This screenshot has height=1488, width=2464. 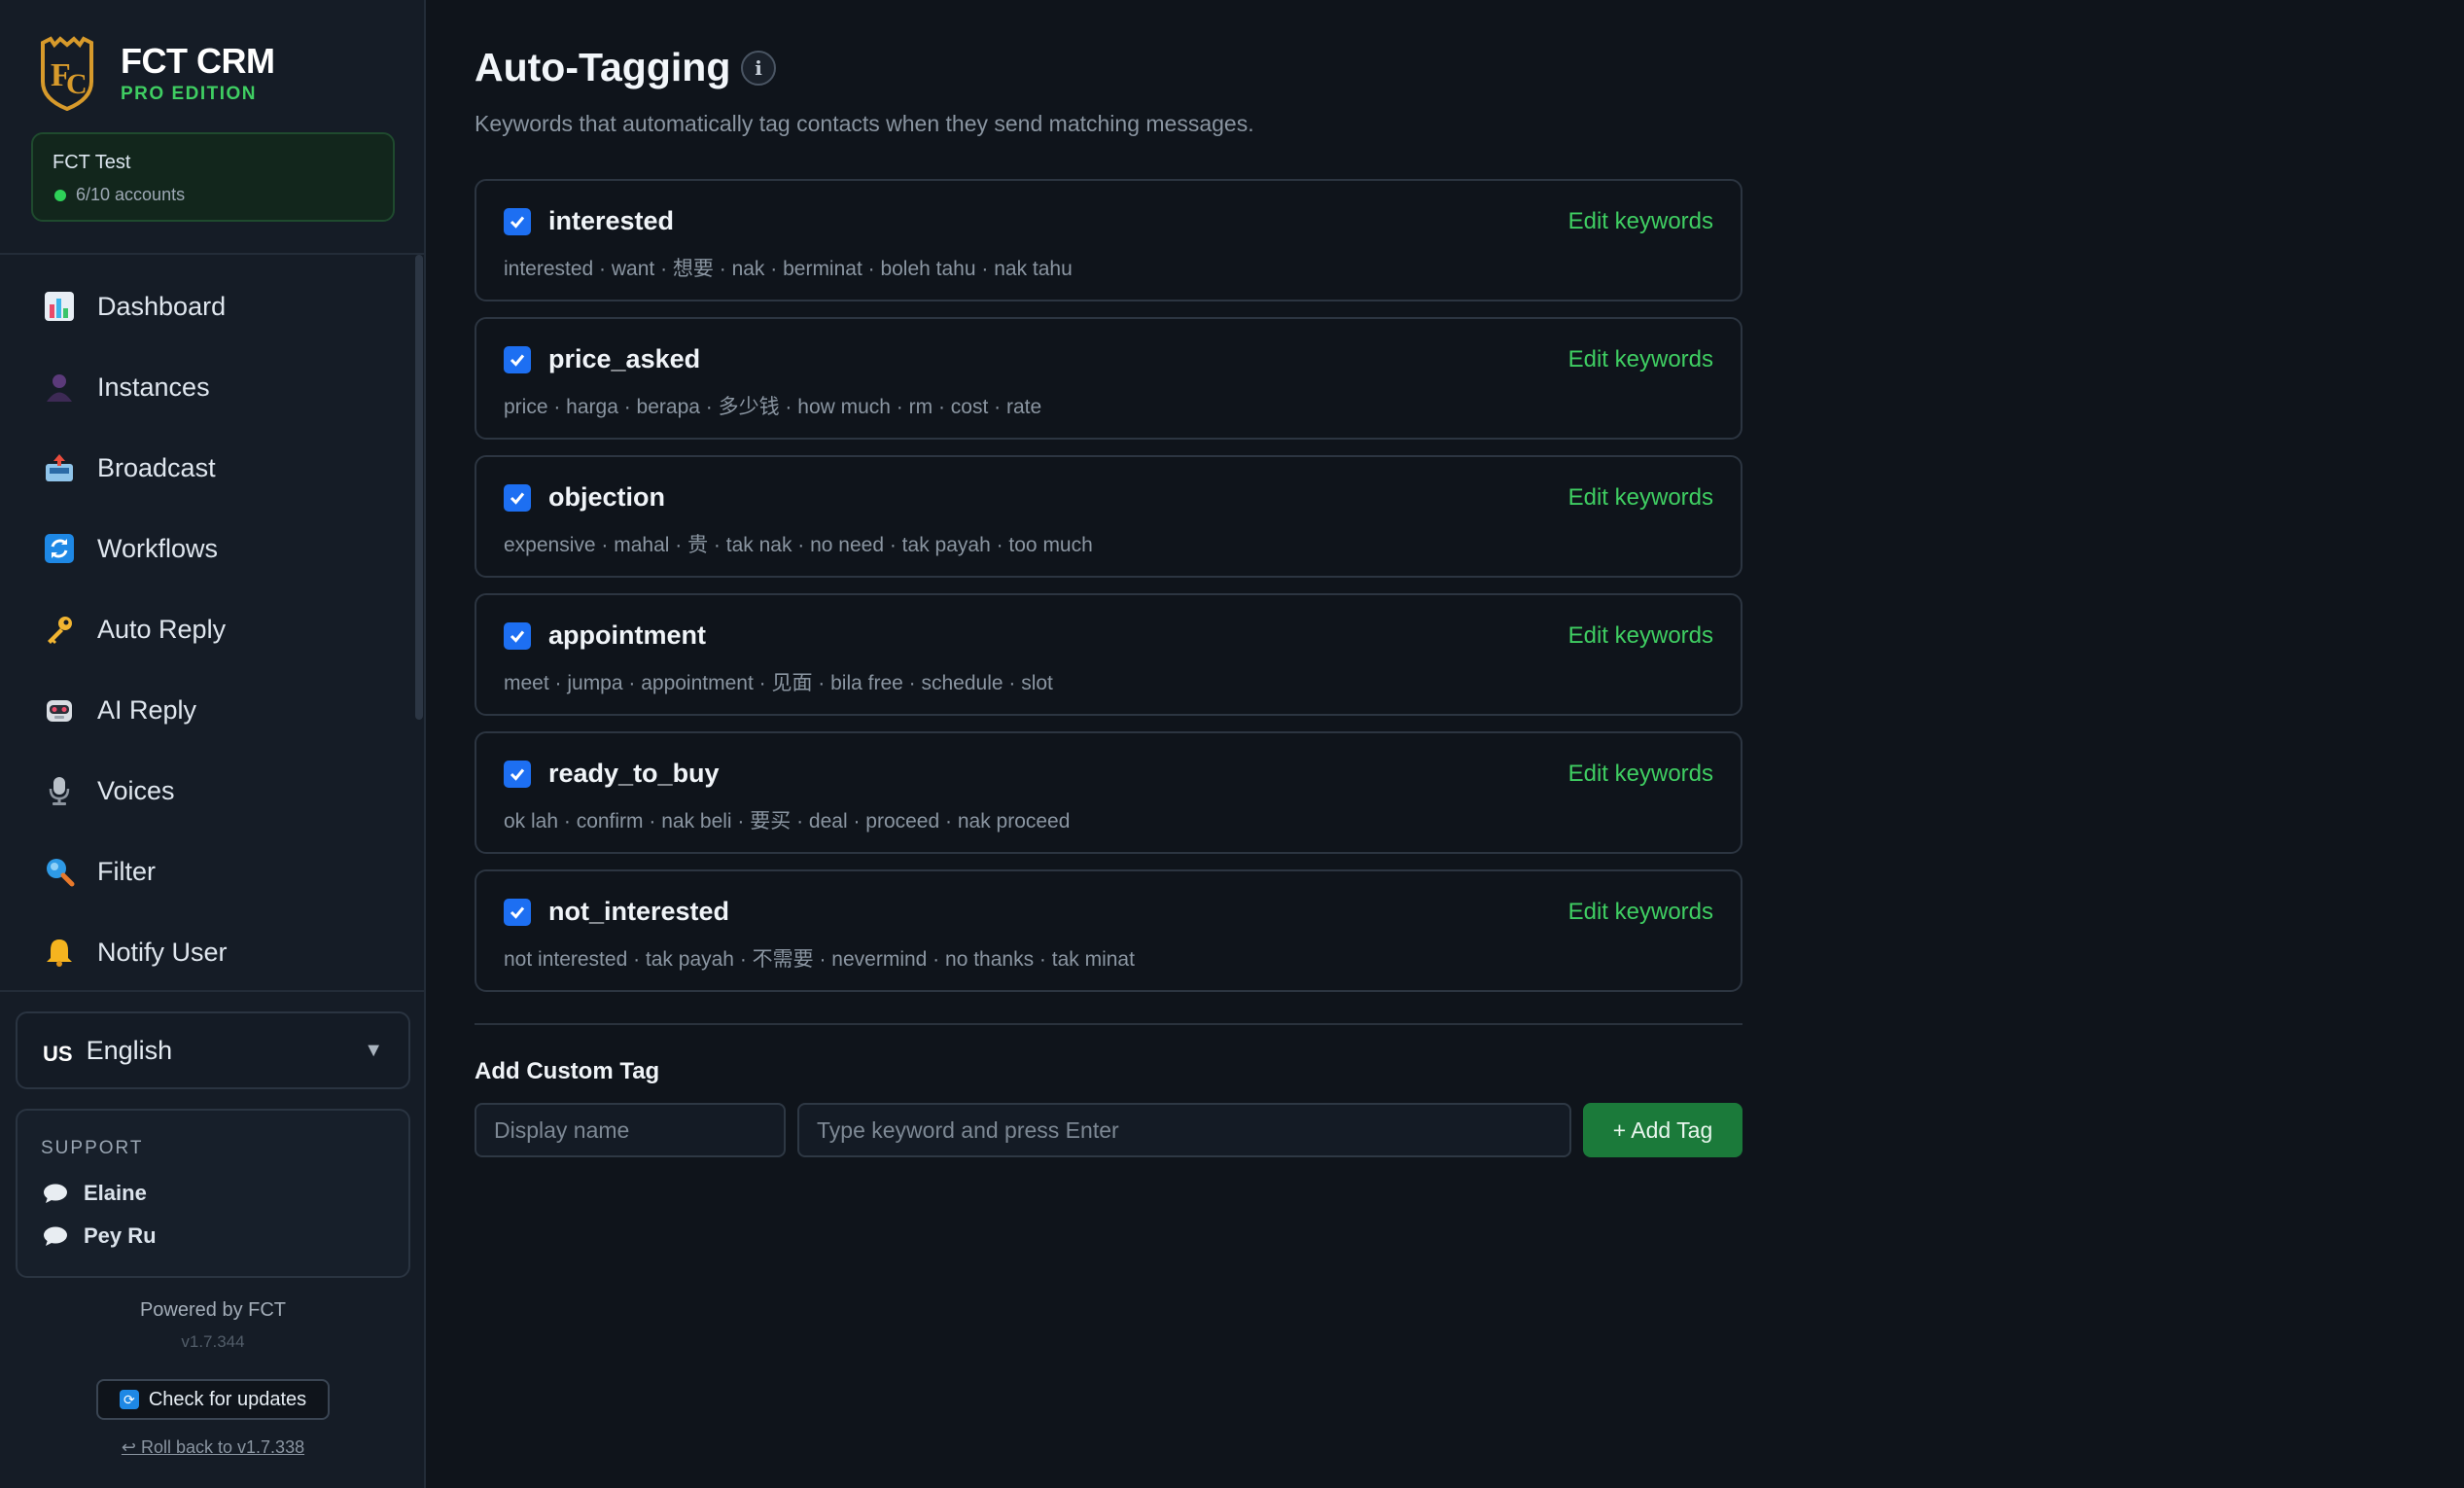 What do you see at coordinates (92, 162) in the screenshot?
I see `account-name: FCT Test` at bounding box center [92, 162].